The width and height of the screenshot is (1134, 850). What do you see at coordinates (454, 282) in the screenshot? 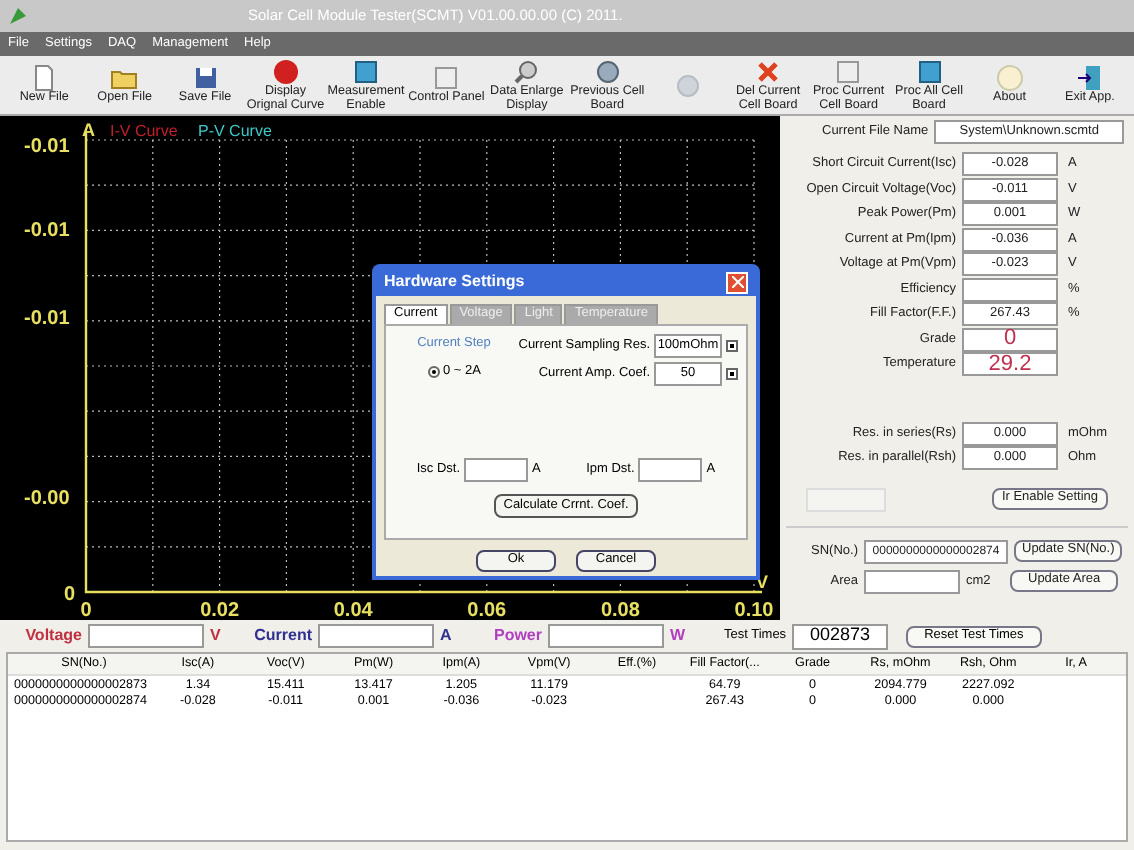
I see `dialog-title: Hardware Settings` at bounding box center [454, 282].